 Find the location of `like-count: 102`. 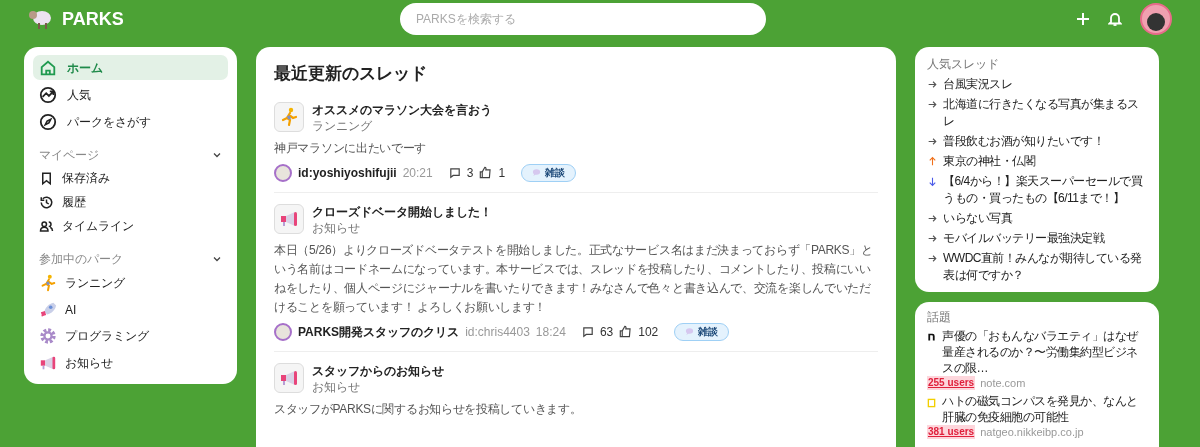

like-count: 102 is located at coordinates (648, 332).